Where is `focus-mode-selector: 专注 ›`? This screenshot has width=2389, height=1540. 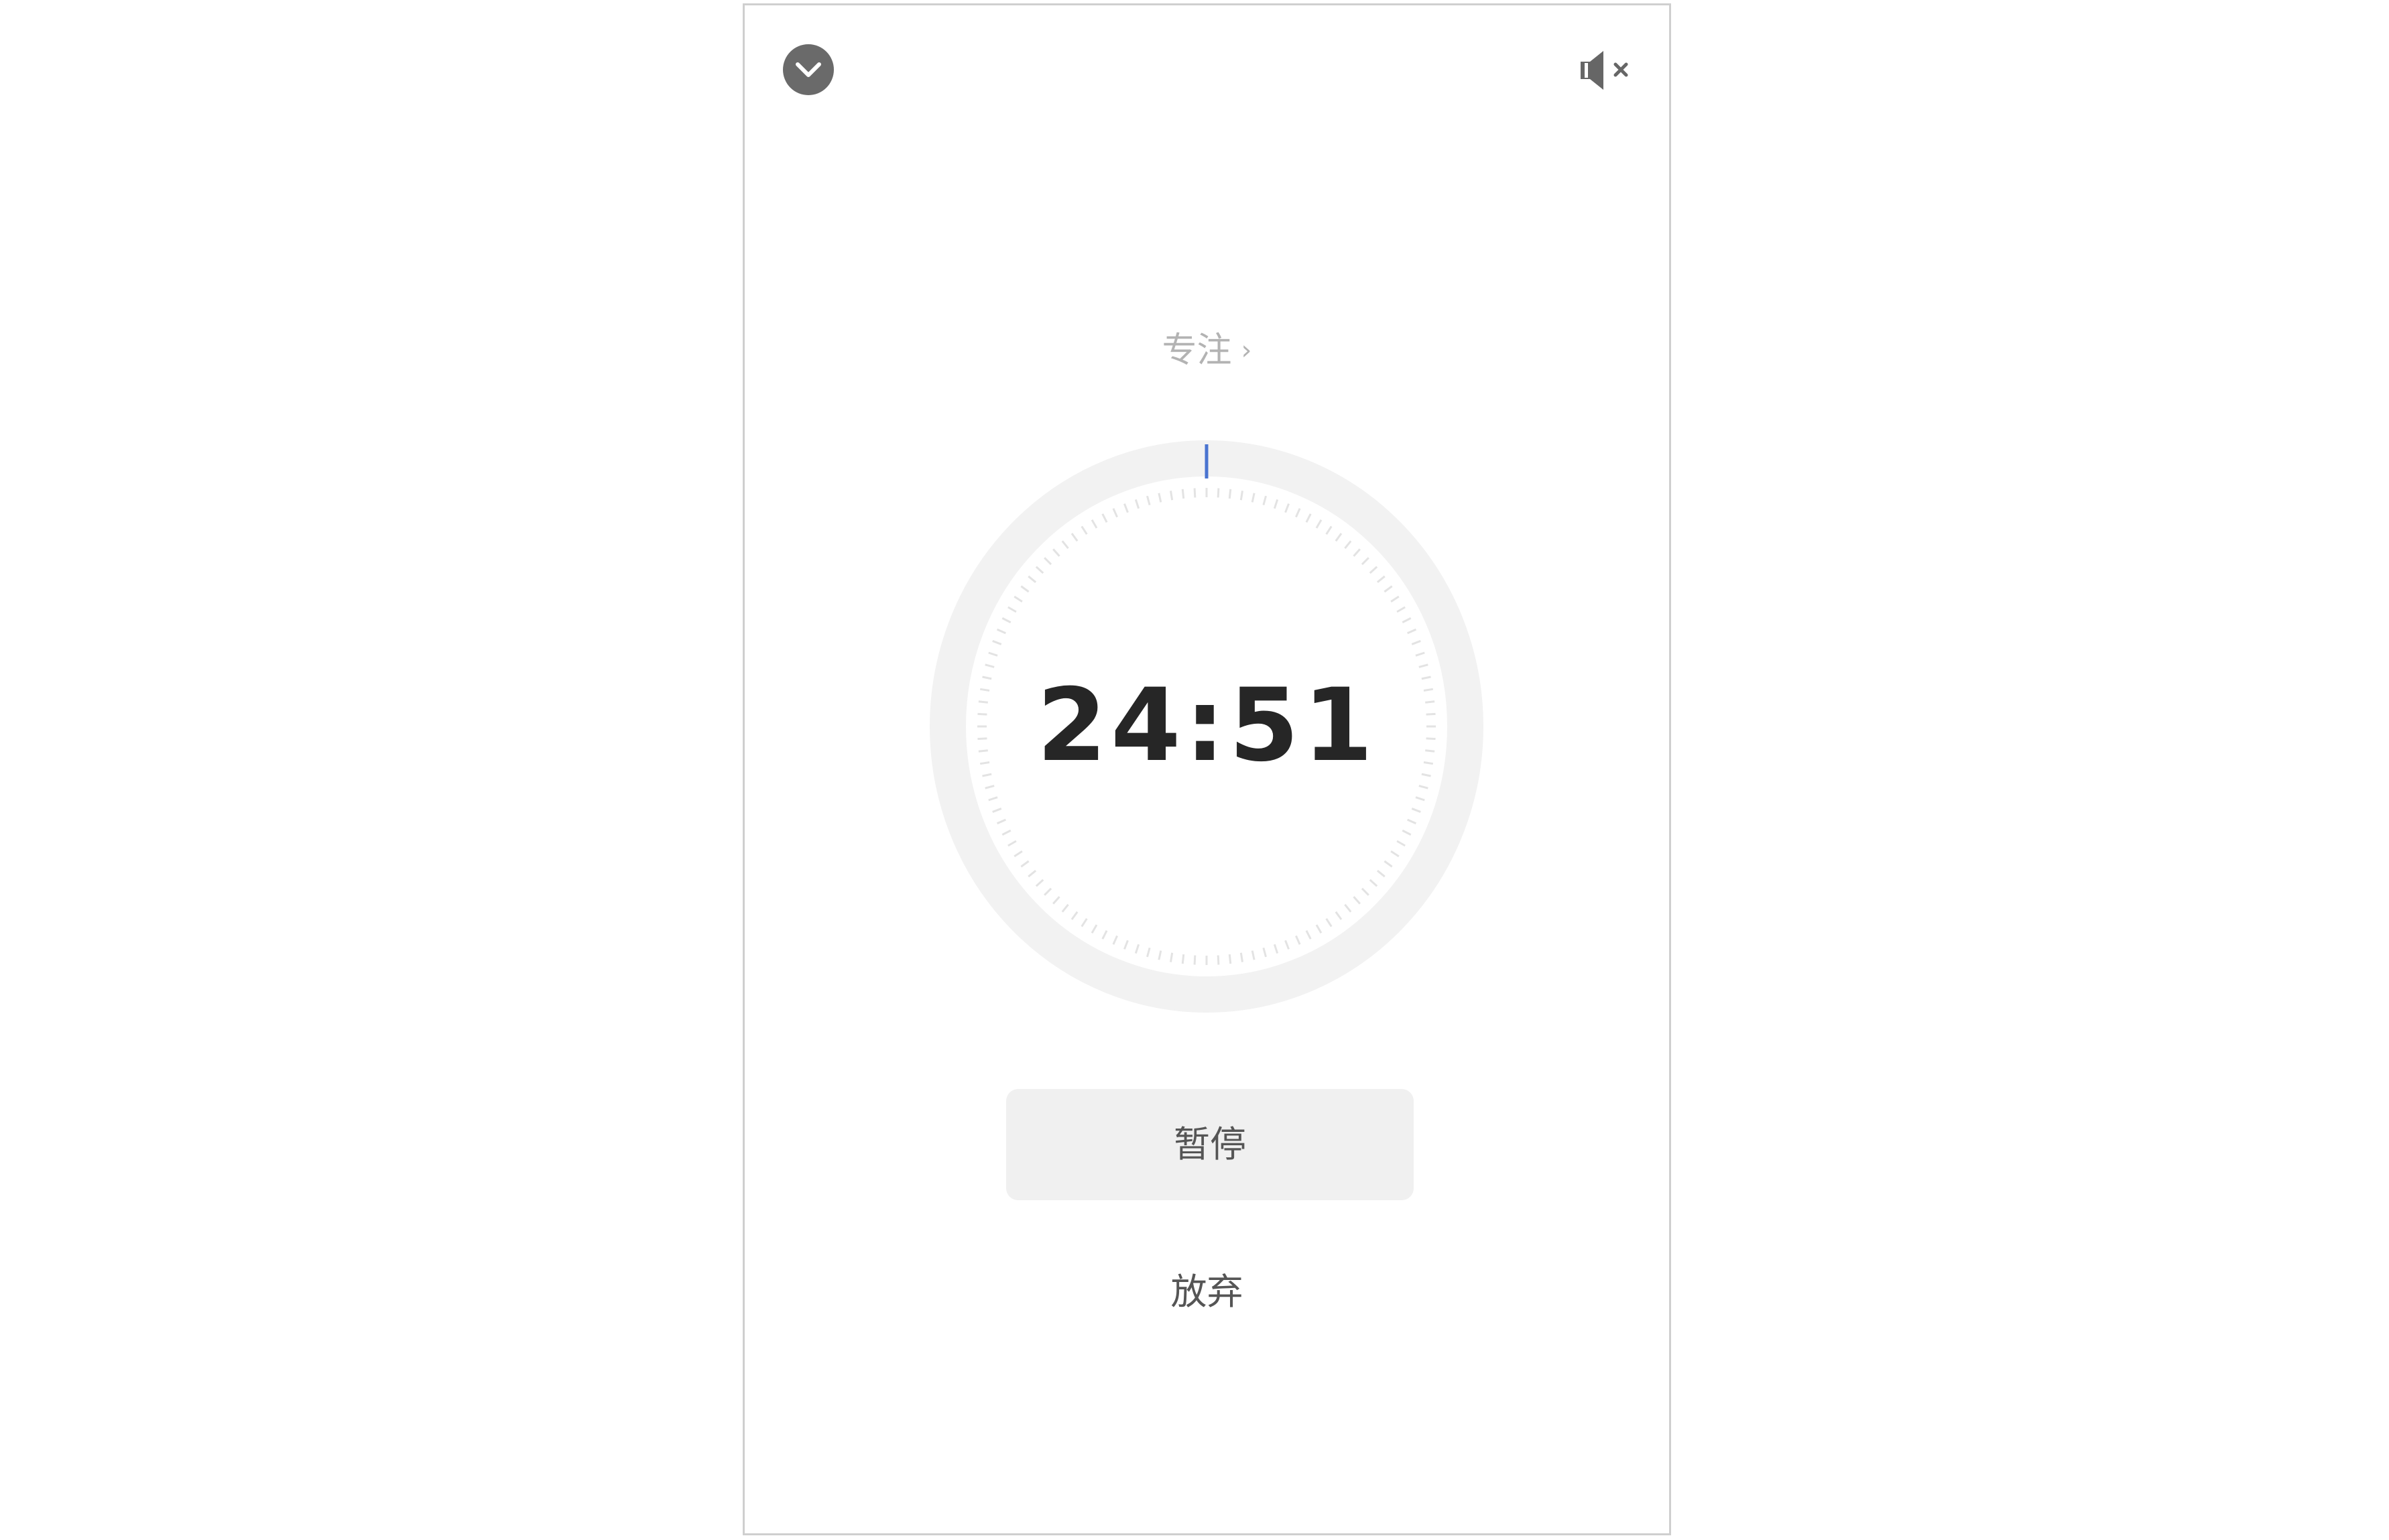 focus-mode-selector: 专注 › is located at coordinates (1207, 351).